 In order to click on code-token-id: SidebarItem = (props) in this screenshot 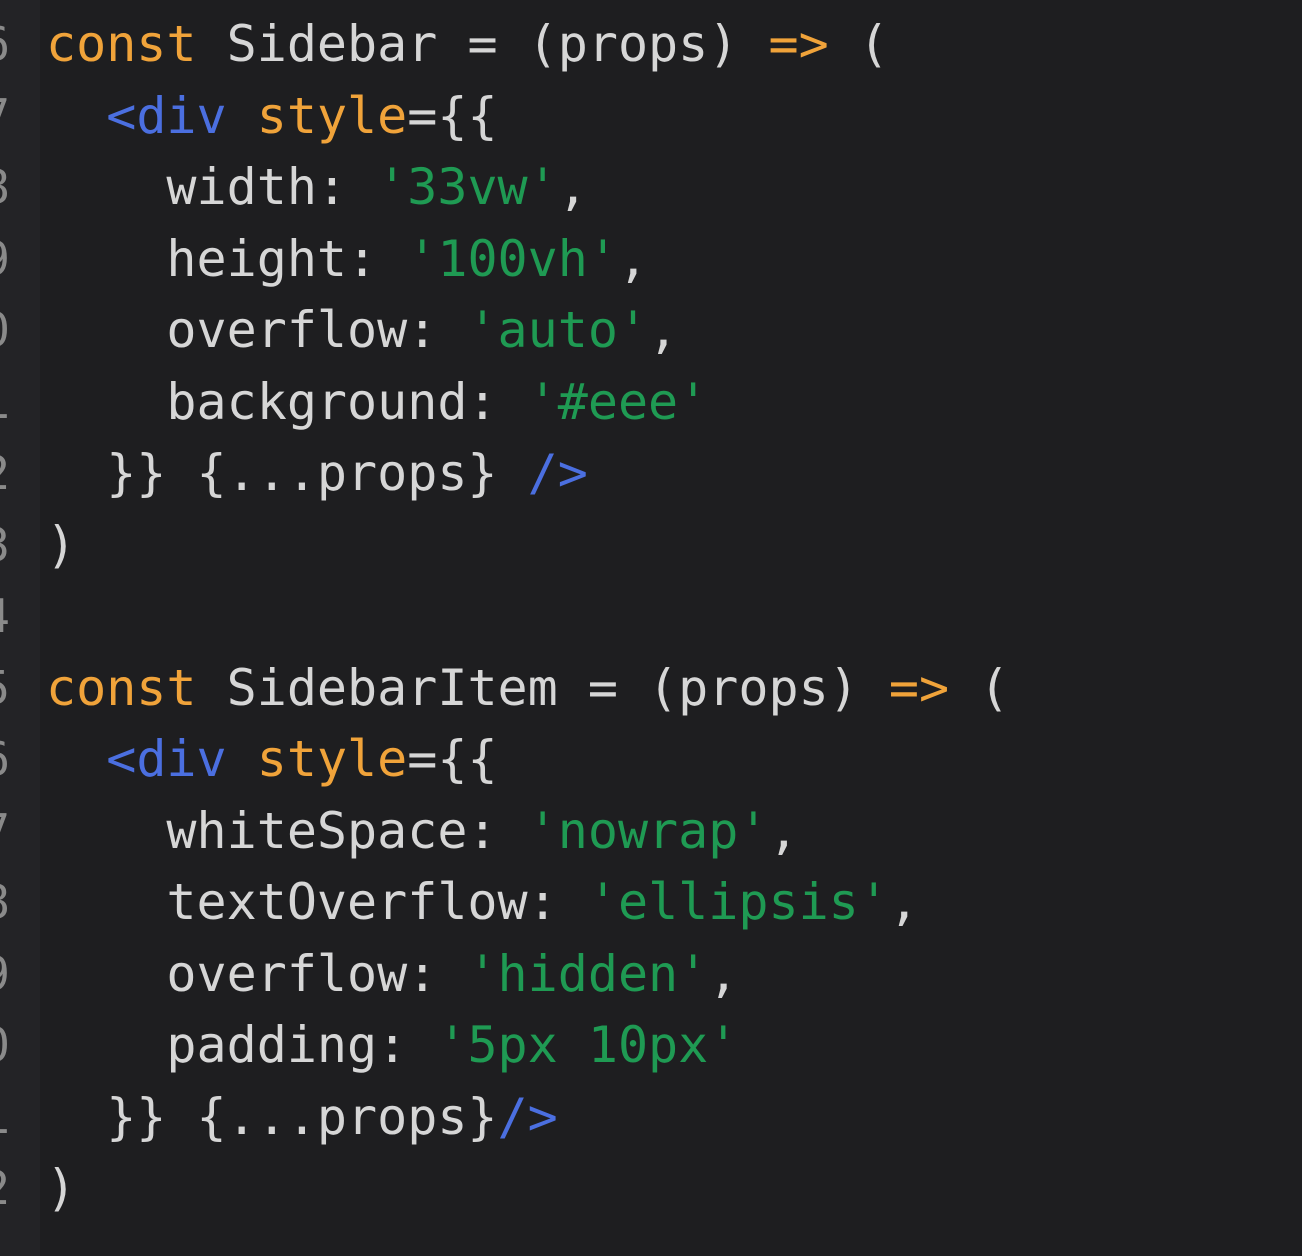, I will do `click(542, 687)`.